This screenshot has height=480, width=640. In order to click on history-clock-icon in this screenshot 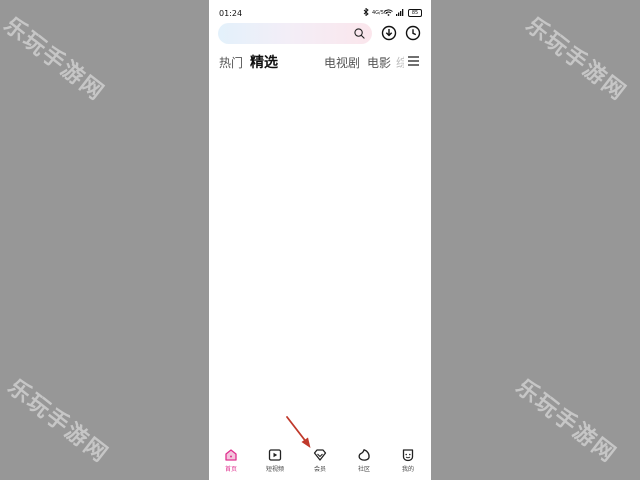, I will do `click(413, 33)`.